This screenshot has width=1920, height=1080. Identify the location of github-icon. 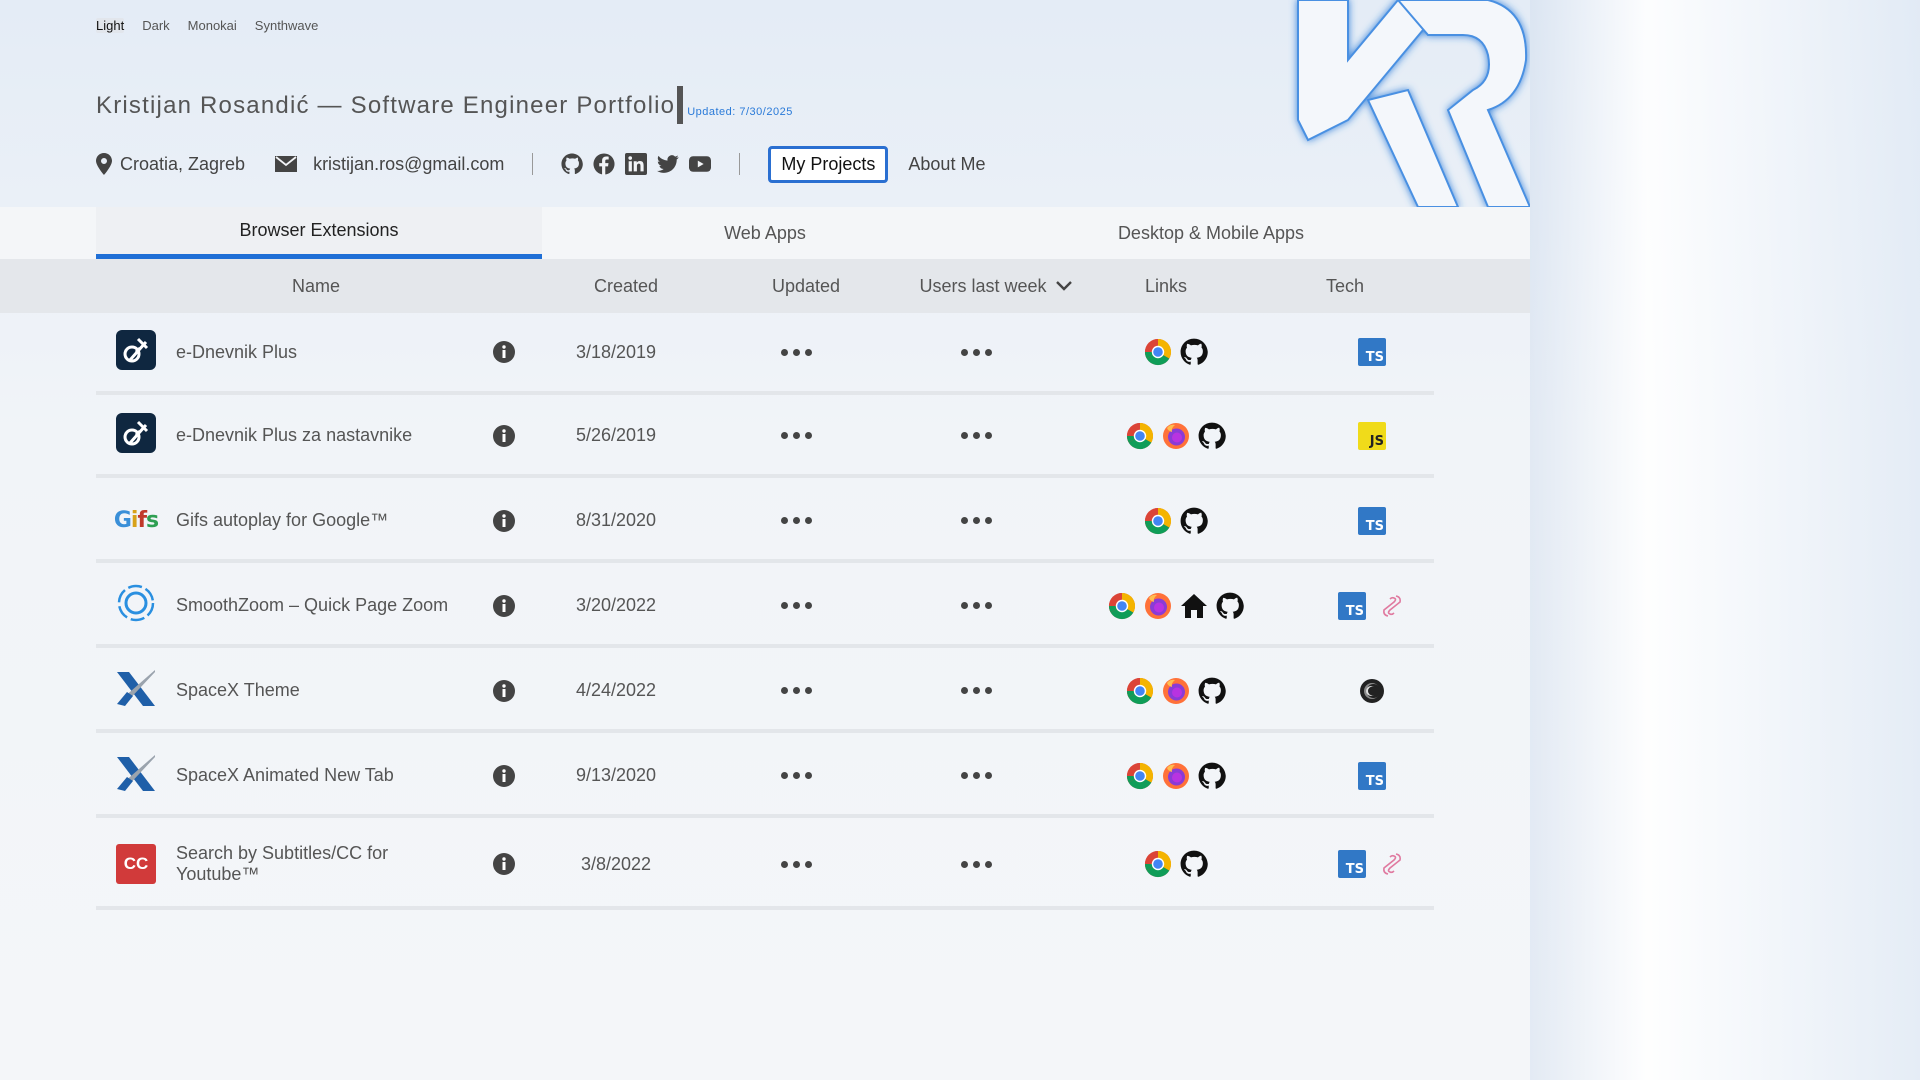
(572, 164).